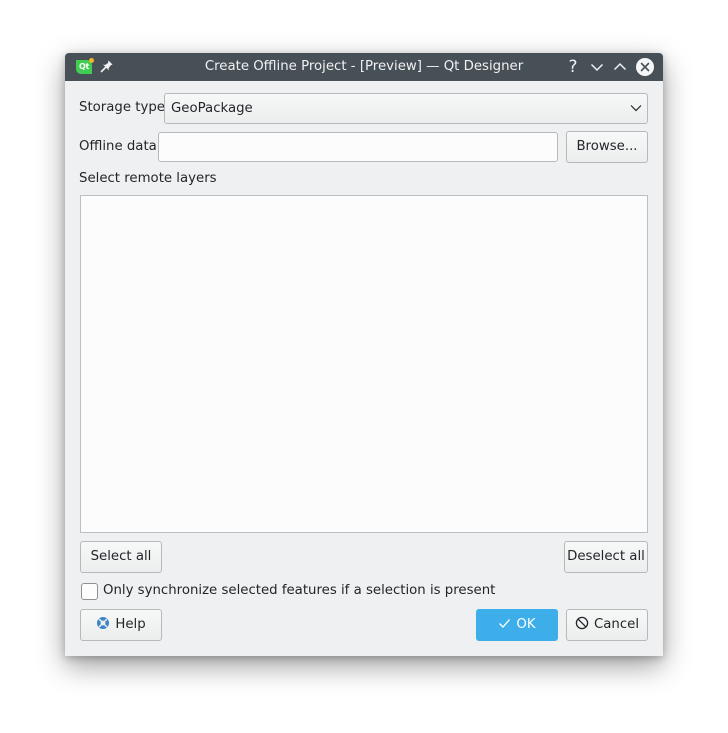 The height and width of the screenshot is (733, 728). I want to click on qt-logo-icon: Qt, so click(85, 66).